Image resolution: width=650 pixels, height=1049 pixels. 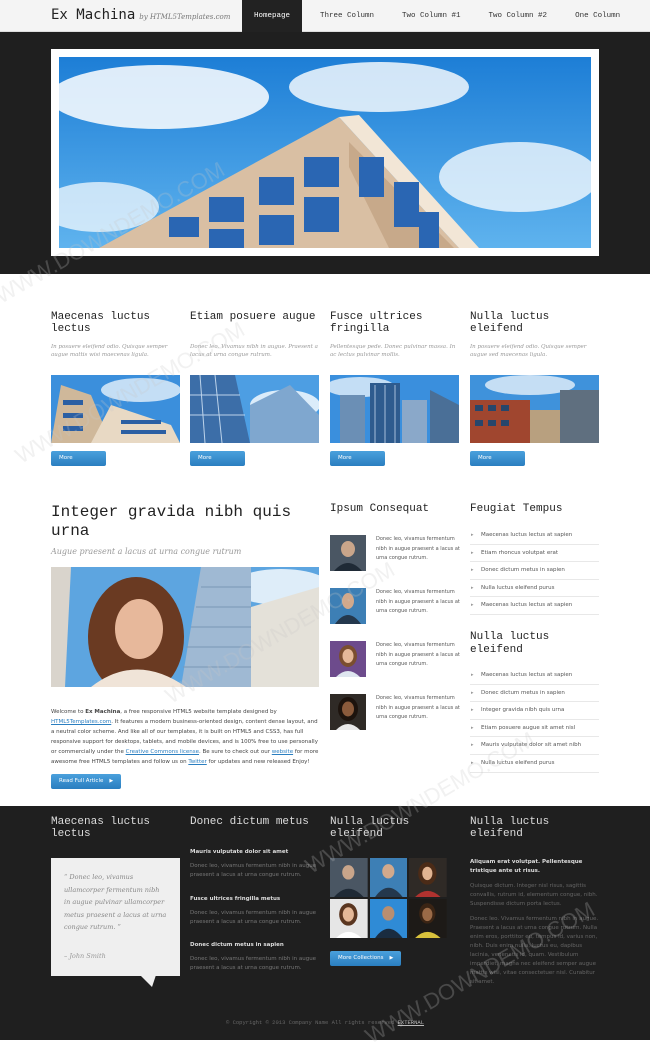 What do you see at coordinates (86, 781) in the screenshot?
I see `read-full-article-button: Read Full Article ▶` at bounding box center [86, 781].